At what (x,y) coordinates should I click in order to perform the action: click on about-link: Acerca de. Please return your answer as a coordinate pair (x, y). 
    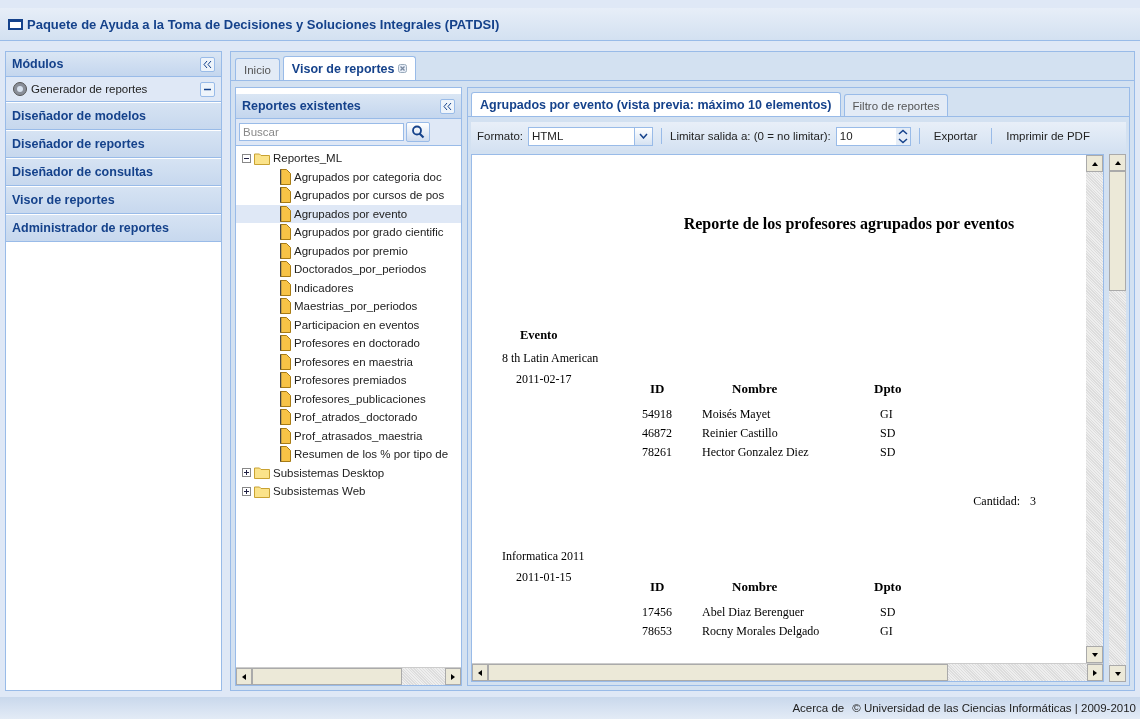
    Looking at the image, I should click on (818, 708).